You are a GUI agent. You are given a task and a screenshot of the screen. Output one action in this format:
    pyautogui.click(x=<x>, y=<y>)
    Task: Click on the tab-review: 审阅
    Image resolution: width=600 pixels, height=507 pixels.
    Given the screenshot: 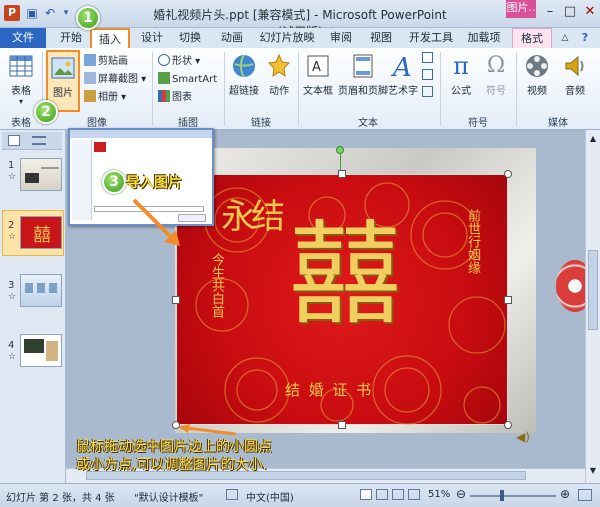 What is the action you would take?
    pyautogui.click(x=341, y=38)
    